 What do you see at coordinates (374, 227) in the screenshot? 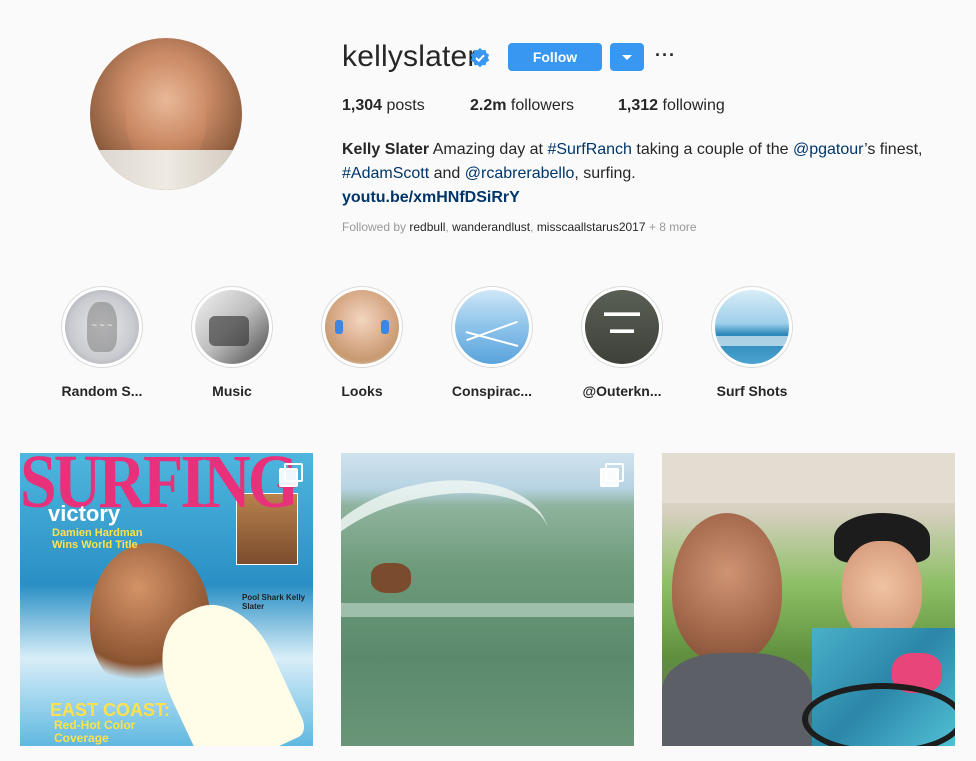
I see `followed-by-prefix: Followed by` at bounding box center [374, 227].